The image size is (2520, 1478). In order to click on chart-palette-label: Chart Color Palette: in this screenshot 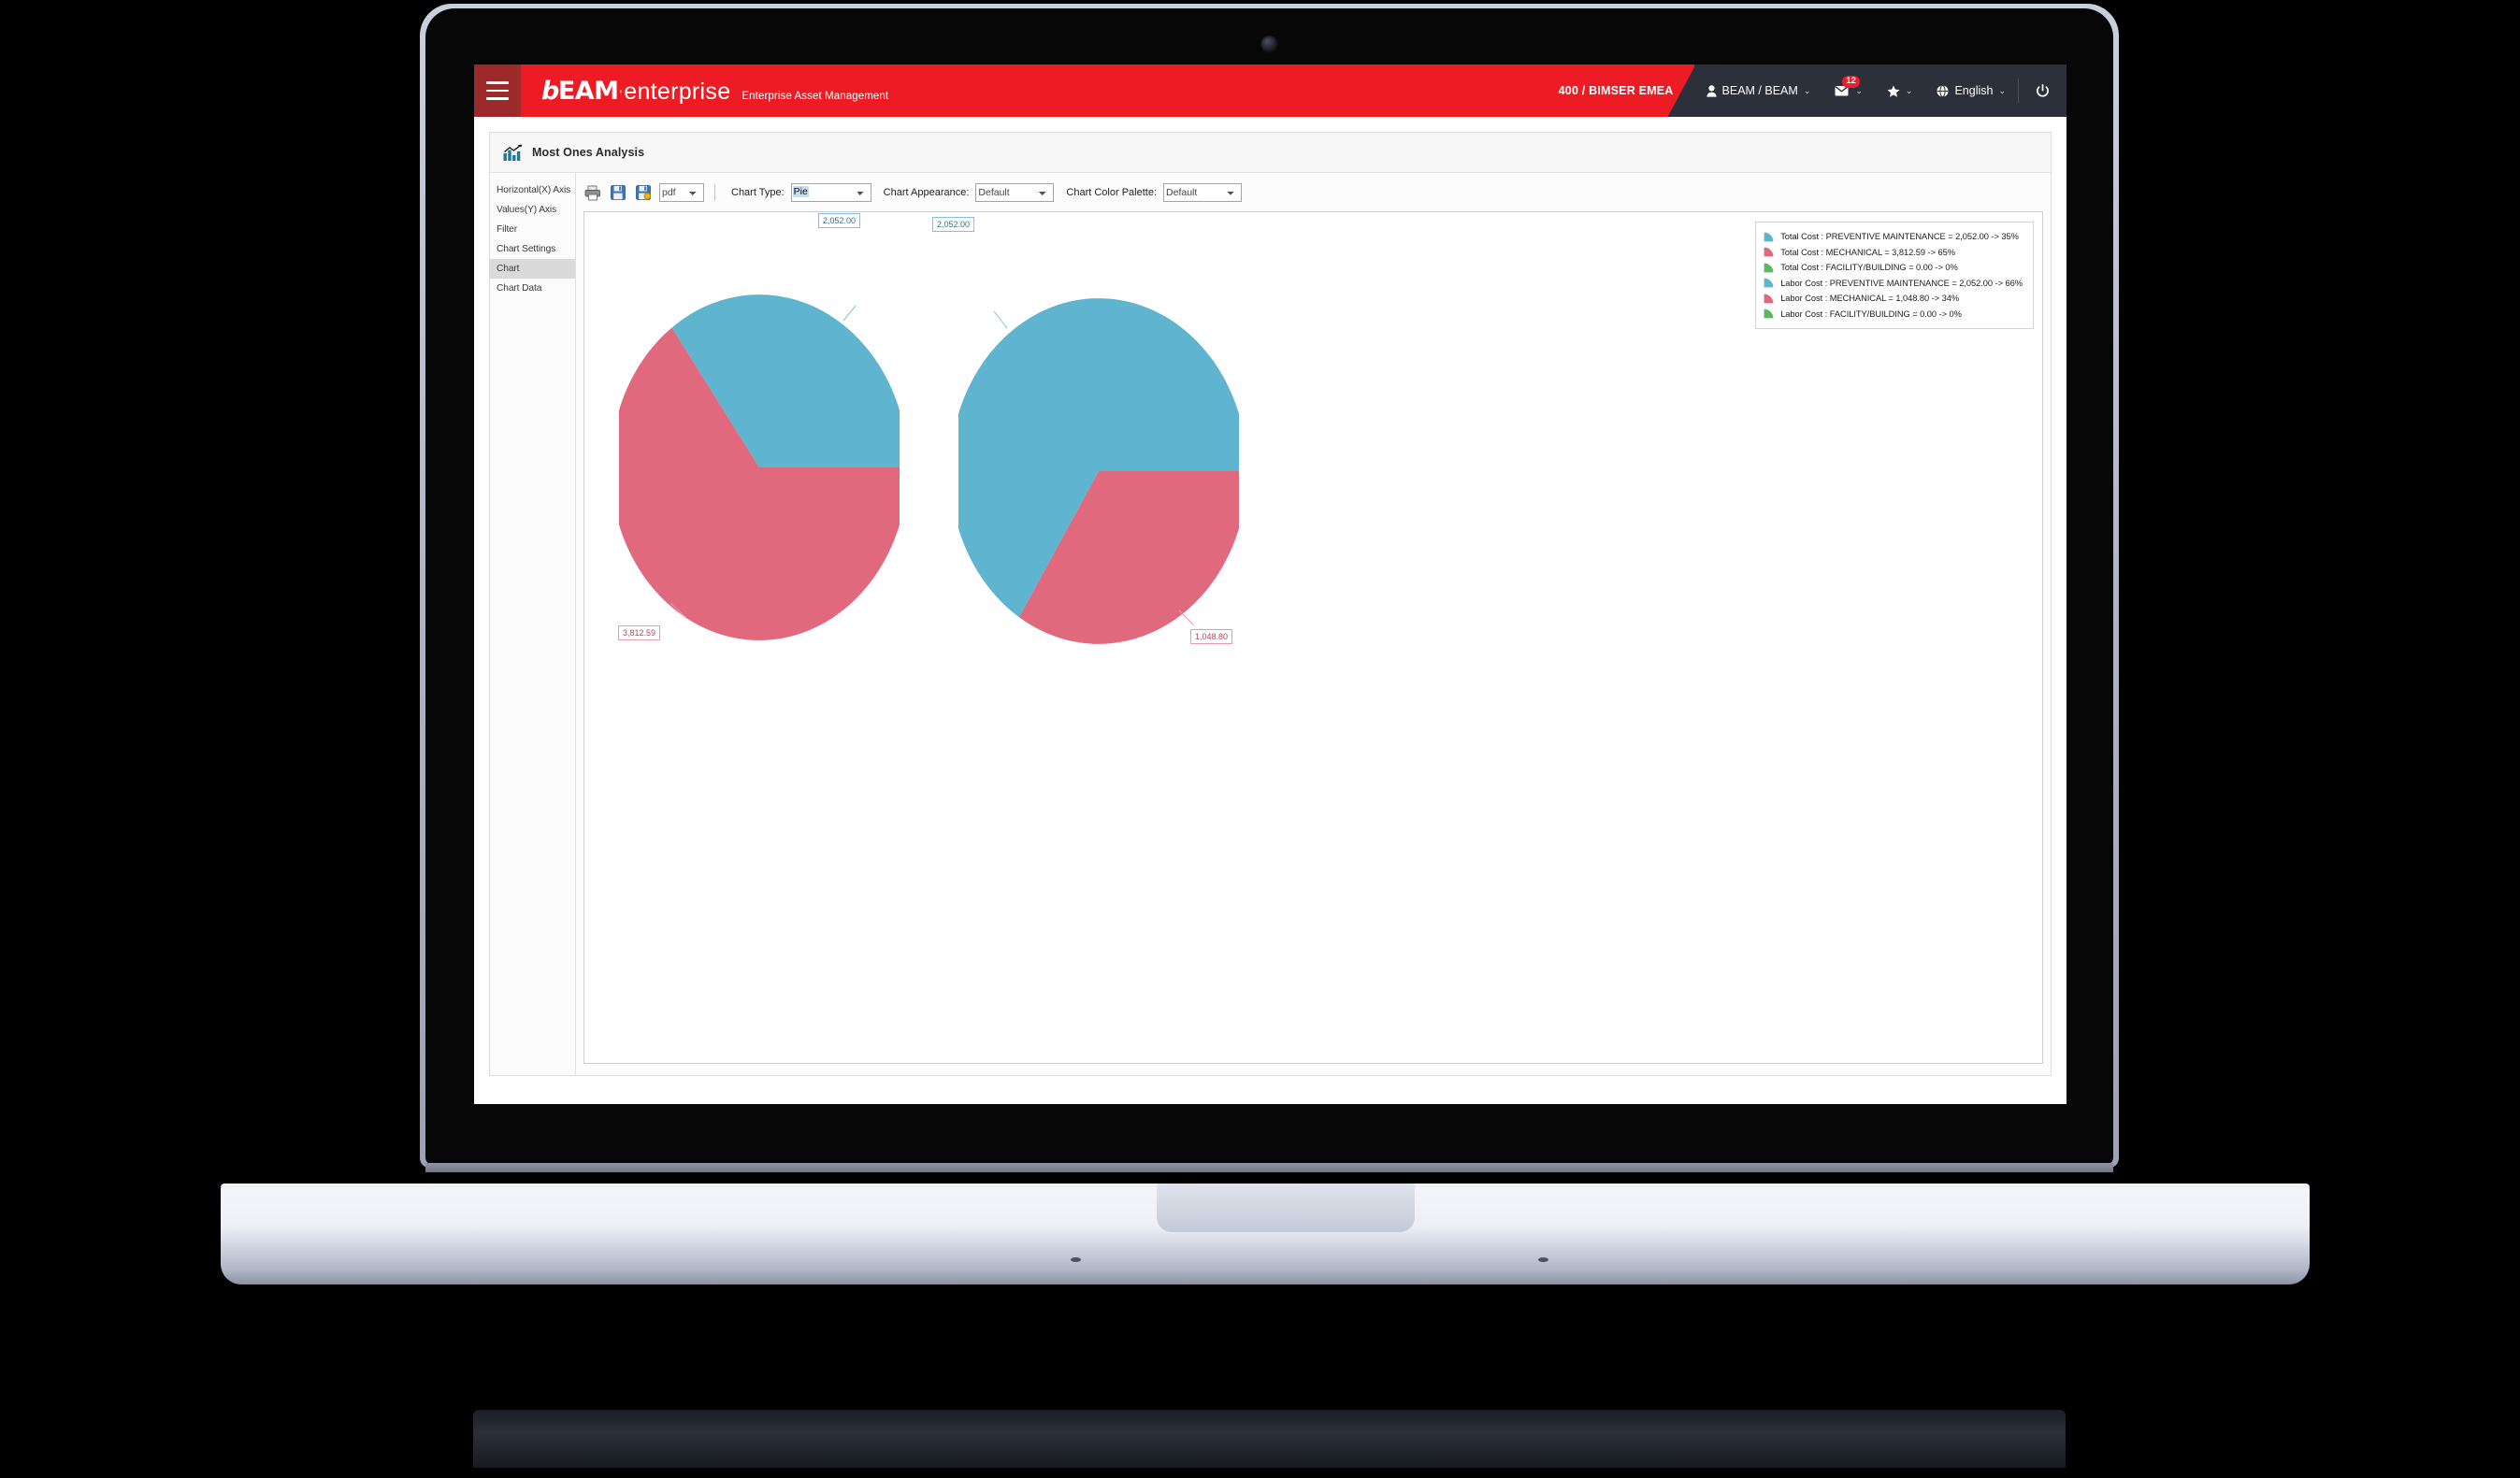, I will do `click(1112, 192)`.